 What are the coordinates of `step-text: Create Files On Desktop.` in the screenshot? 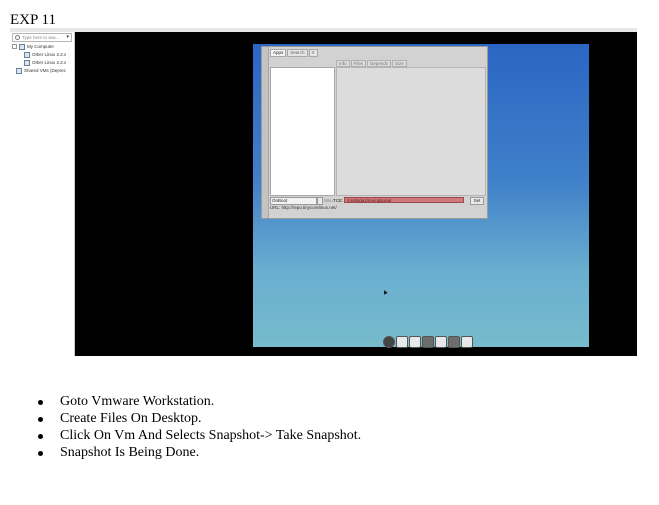 It's located at (131, 418).